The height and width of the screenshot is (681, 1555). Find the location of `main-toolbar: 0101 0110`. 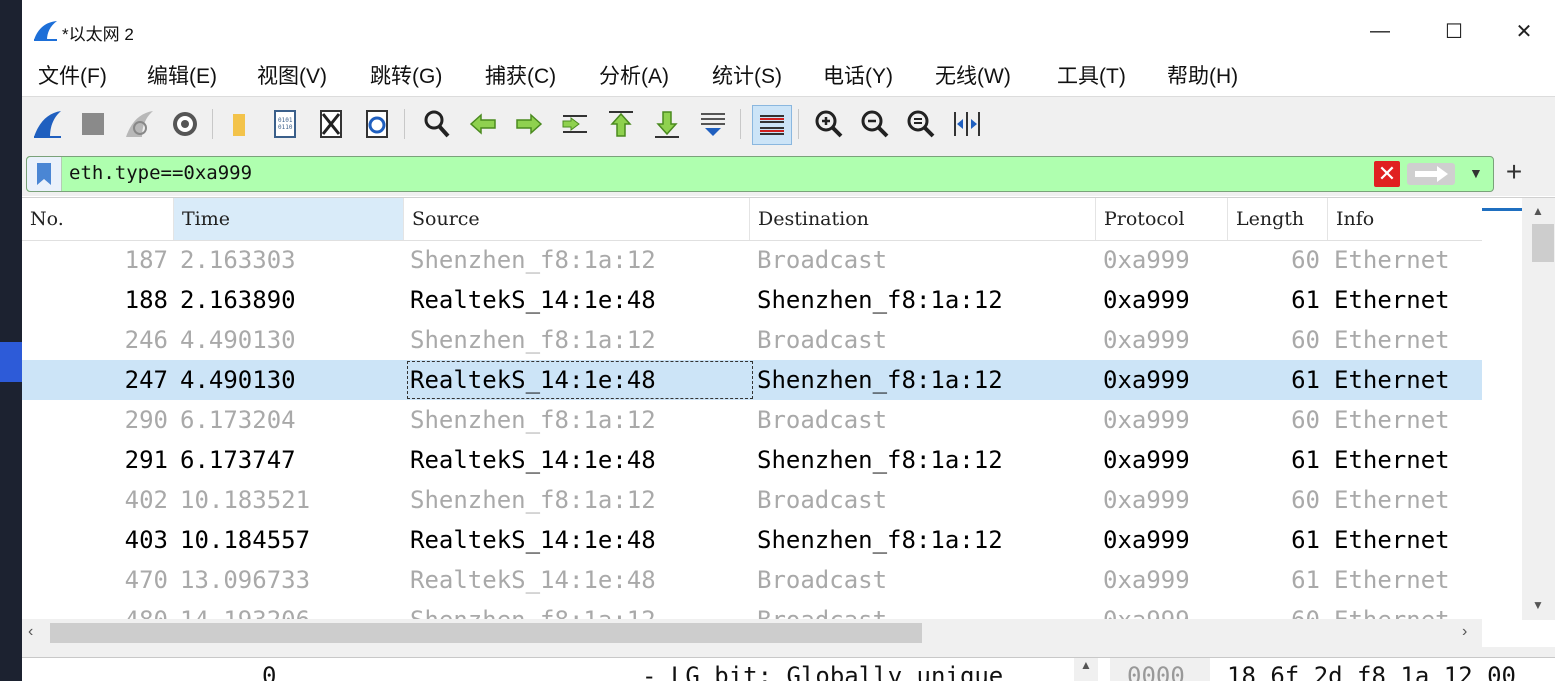

main-toolbar: 0101 0110 is located at coordinates (788, 125).